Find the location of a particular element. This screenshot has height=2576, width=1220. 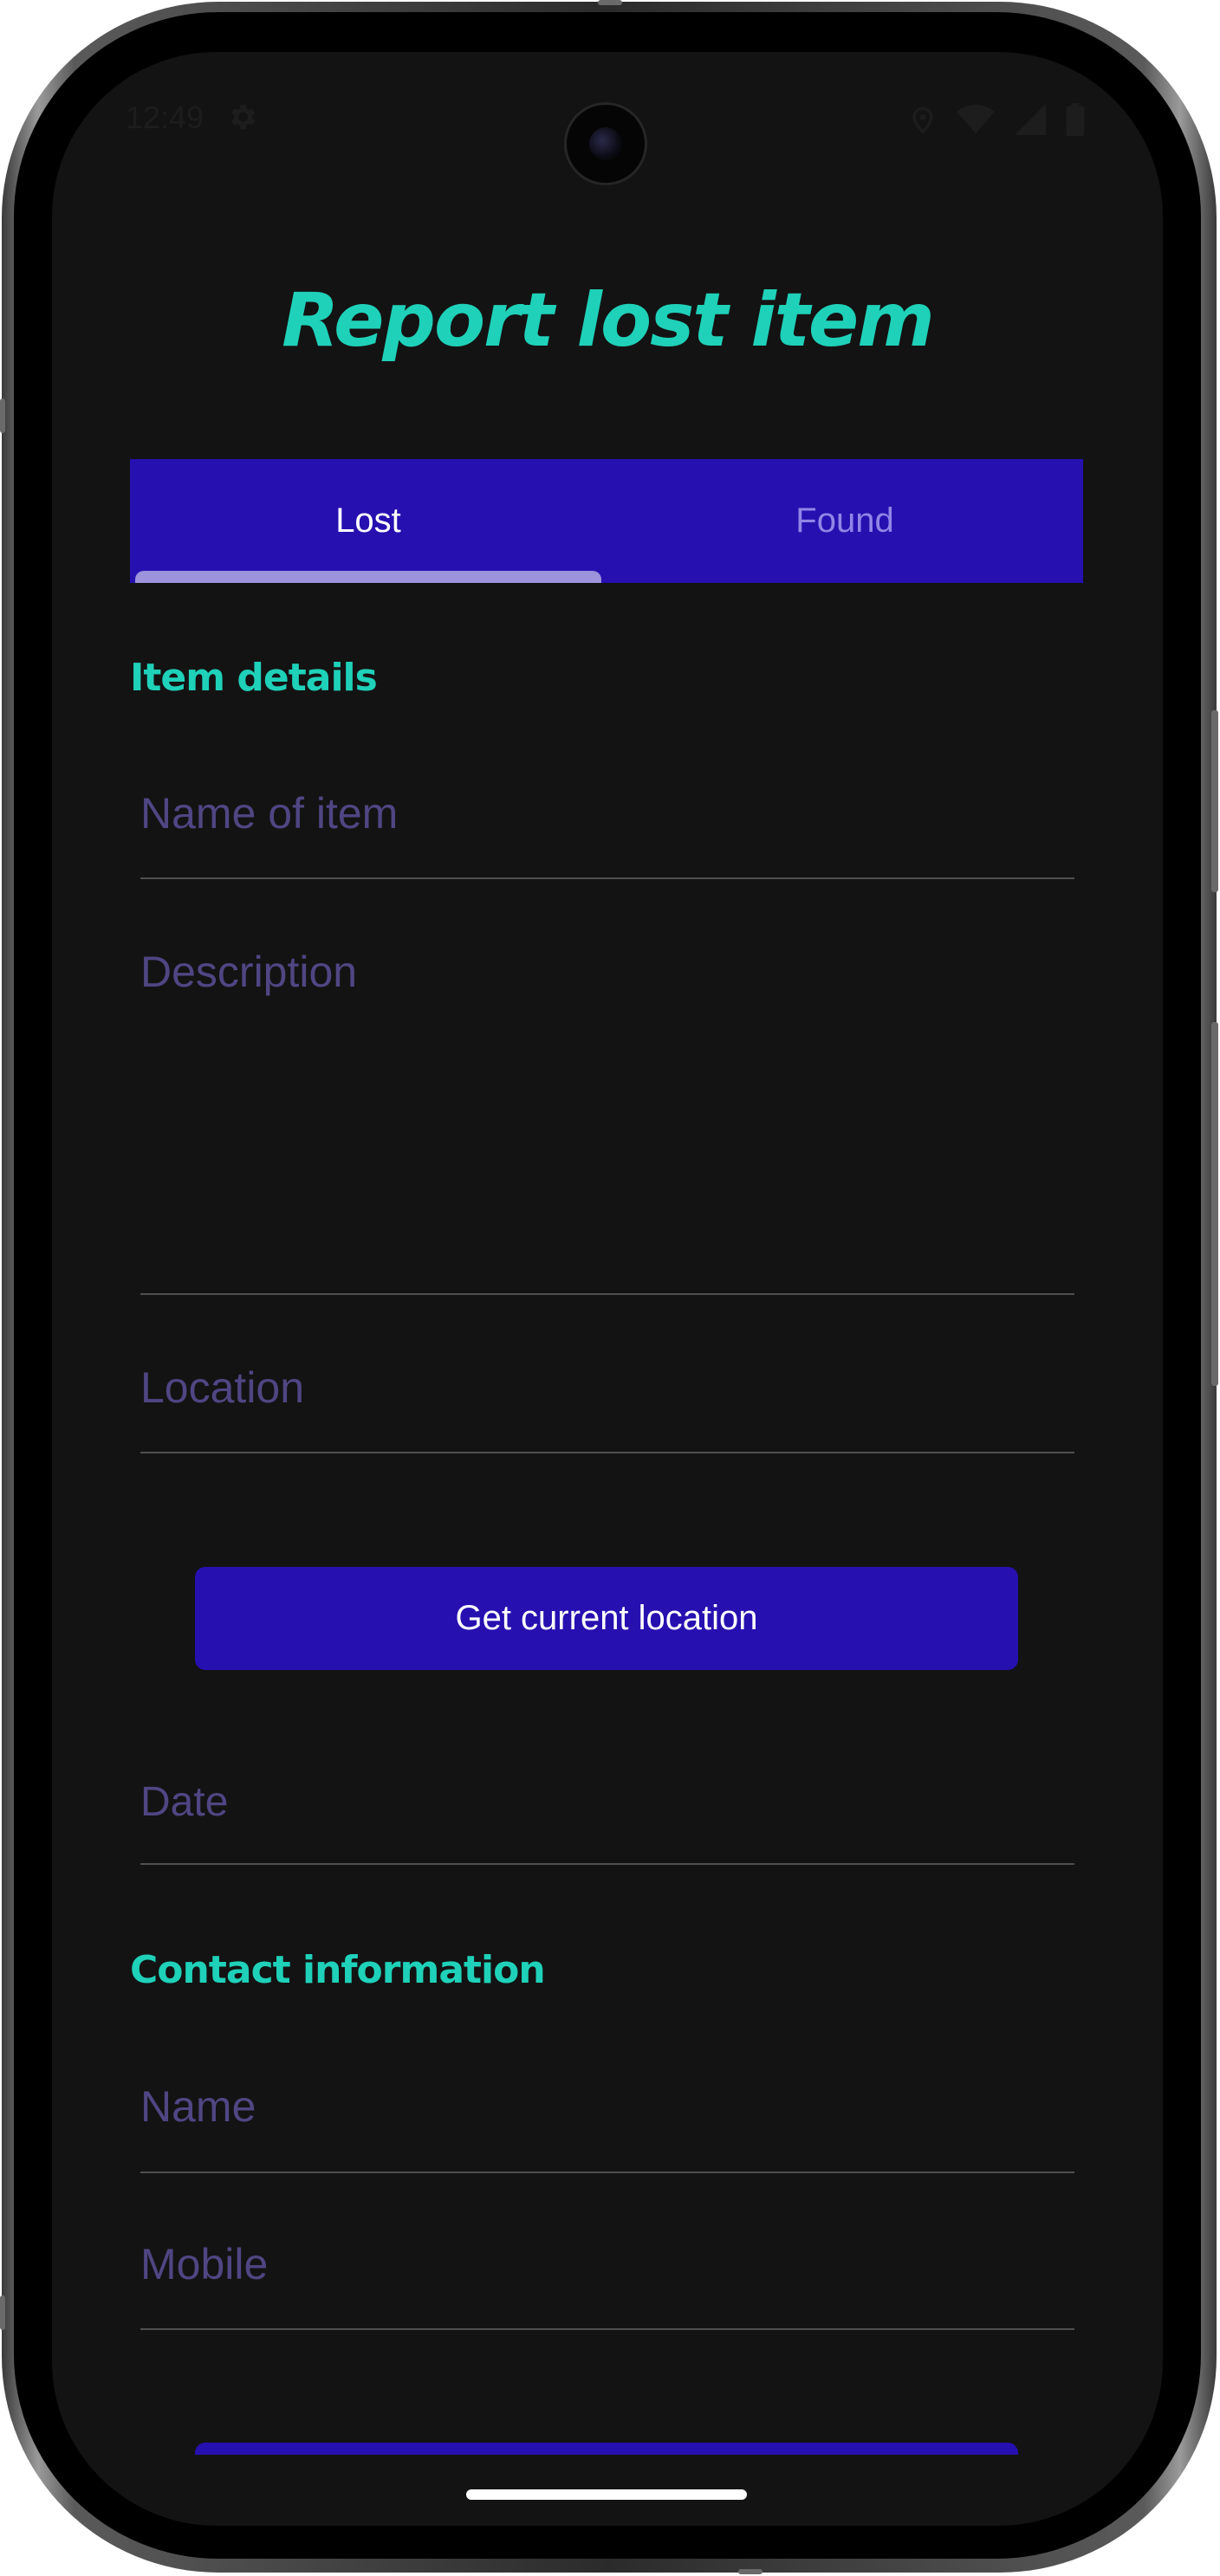

contact-information-heading: Contact information is located at coordinates (338, 1970).